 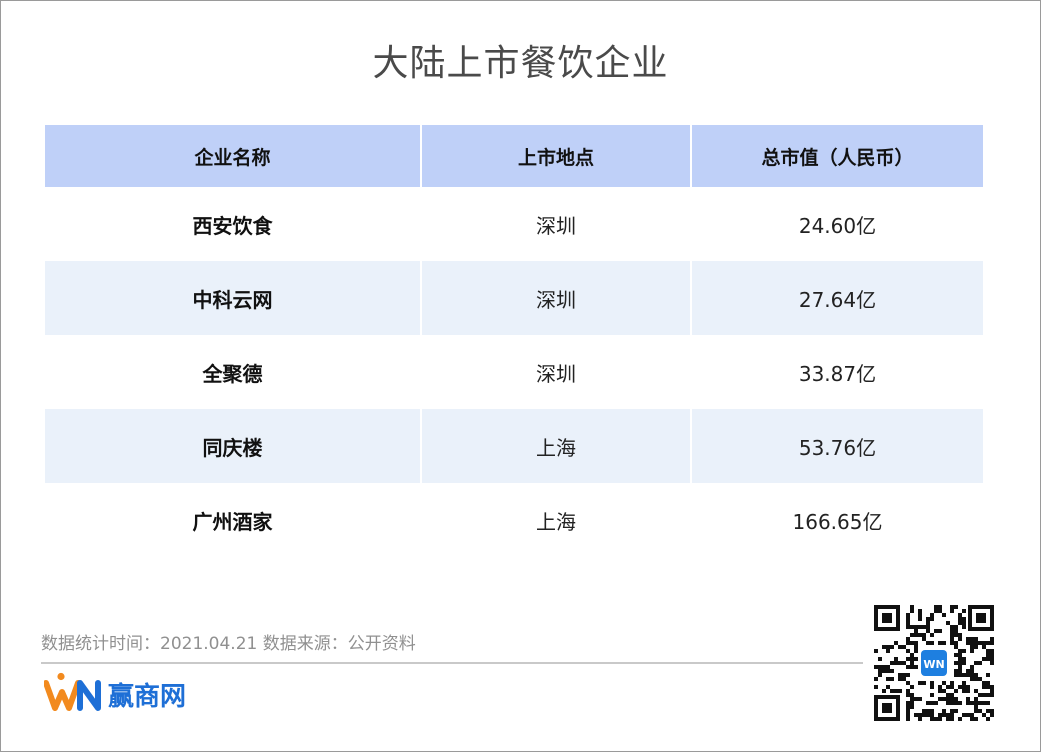 What do you see at coordinates (555, 156) in the screenshot?
I see `column-header-listing-venue: 上市地点` at bounding box center [555, 156].